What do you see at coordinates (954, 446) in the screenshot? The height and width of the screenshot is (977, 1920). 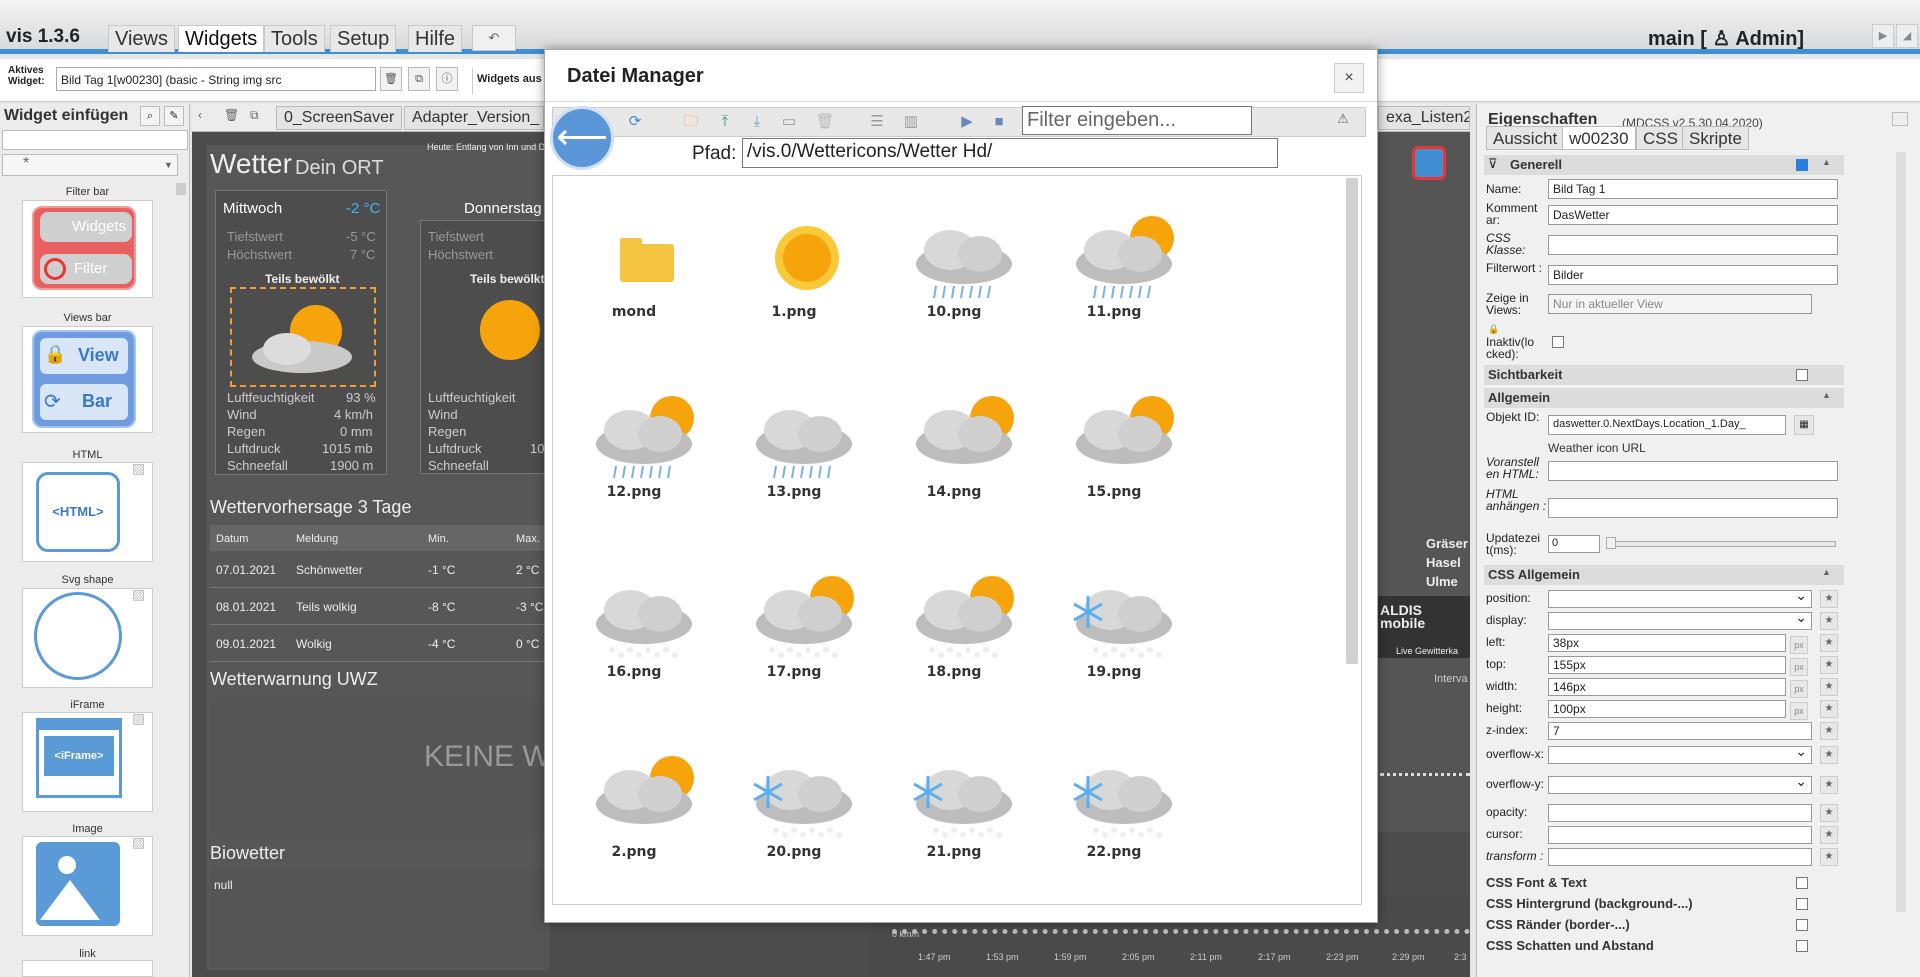 I see `file-item: 14.png` at bounding box center [954, 446].